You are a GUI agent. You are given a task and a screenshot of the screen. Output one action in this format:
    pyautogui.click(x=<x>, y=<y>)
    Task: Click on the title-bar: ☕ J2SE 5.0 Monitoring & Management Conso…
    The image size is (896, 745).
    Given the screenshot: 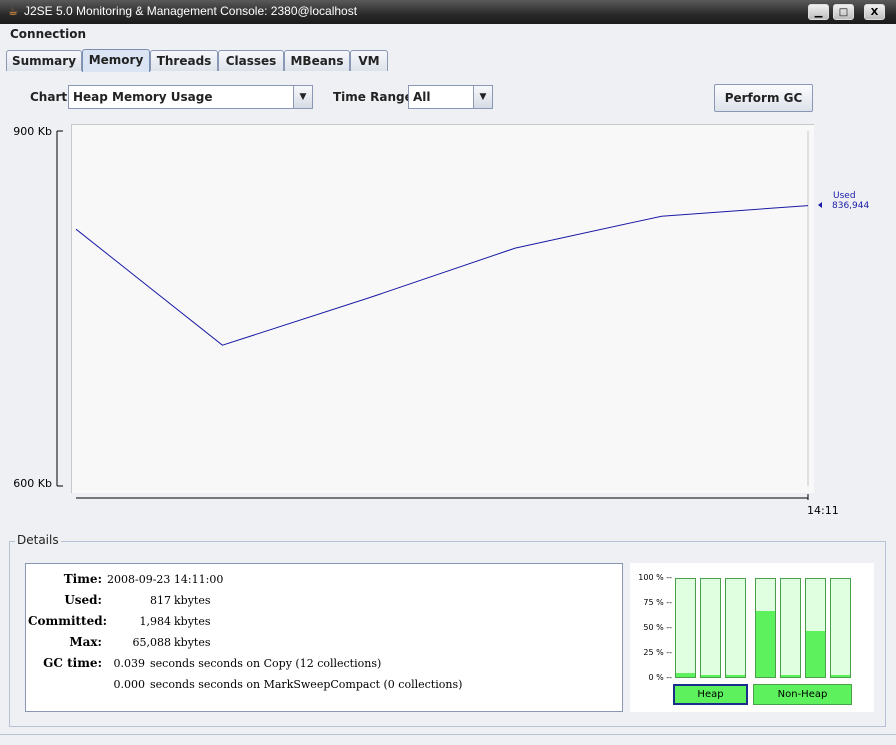 What is the action you would take?
    pyautogui.click(x=448, y=12)
    